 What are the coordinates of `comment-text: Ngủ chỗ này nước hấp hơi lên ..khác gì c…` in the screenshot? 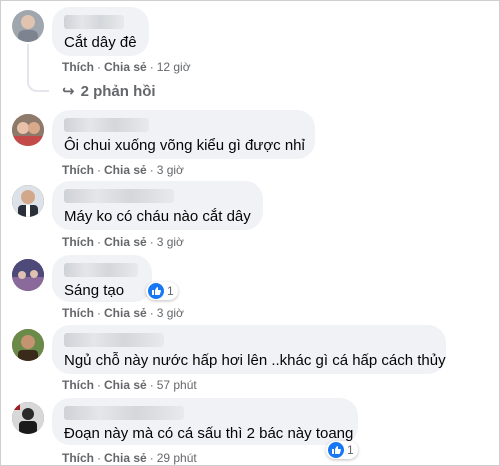 It's located at (255, 360).